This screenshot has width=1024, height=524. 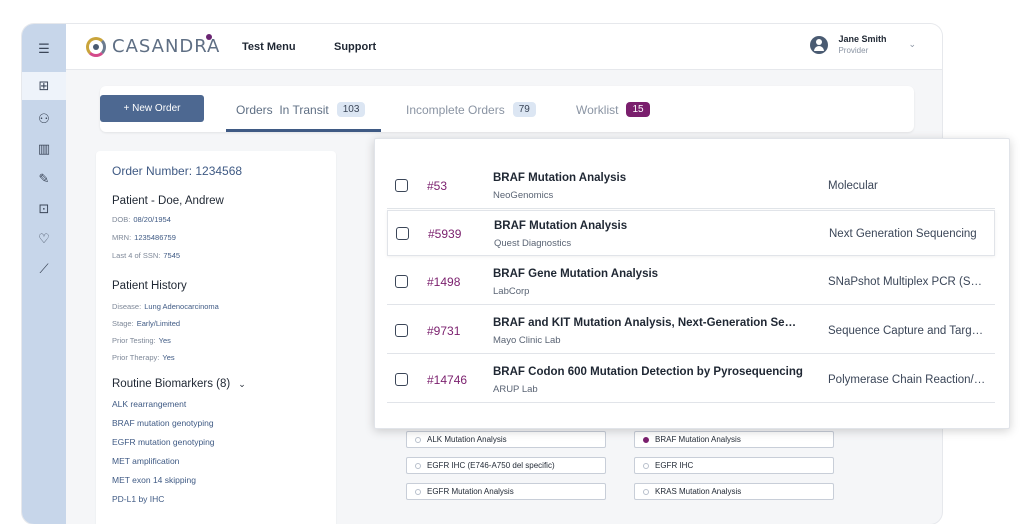 I want to click on side-rail: ☰ ⊞ ⚇ ▥ ✎ ⊡ ♡ ⟋, so click(x=44, y=274).